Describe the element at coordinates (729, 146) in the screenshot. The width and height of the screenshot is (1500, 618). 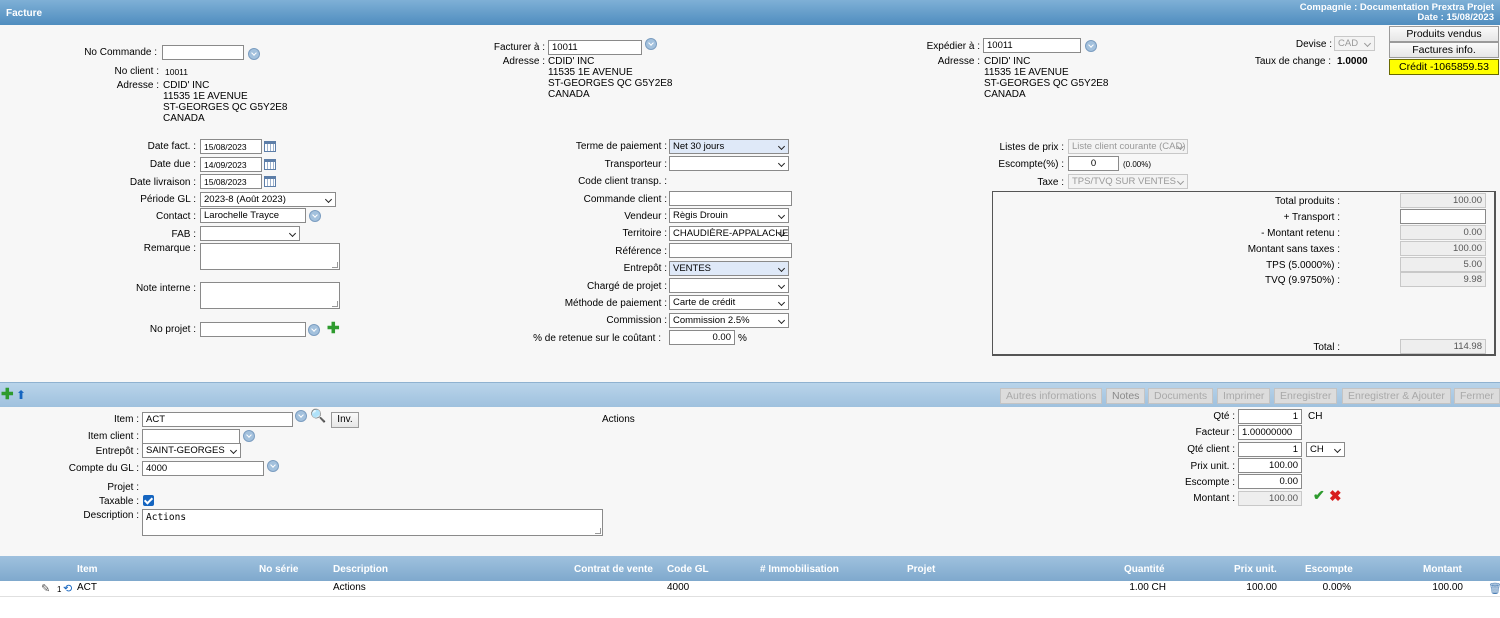
I see `terme-select: Net 30 jours` at that location.